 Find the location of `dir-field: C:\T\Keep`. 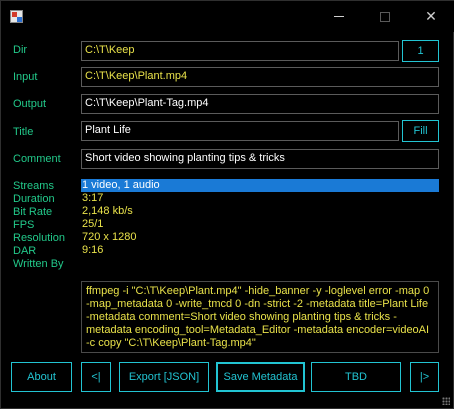

dir-field: C:\T\Keep is located at coordinates (240, 51).